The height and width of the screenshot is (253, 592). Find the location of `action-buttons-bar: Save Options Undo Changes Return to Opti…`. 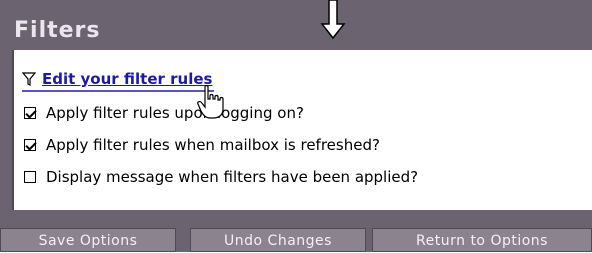

action-buttons-bar: Save Options Undo Changes Return to Opti… is located at coordinates (296, 240).